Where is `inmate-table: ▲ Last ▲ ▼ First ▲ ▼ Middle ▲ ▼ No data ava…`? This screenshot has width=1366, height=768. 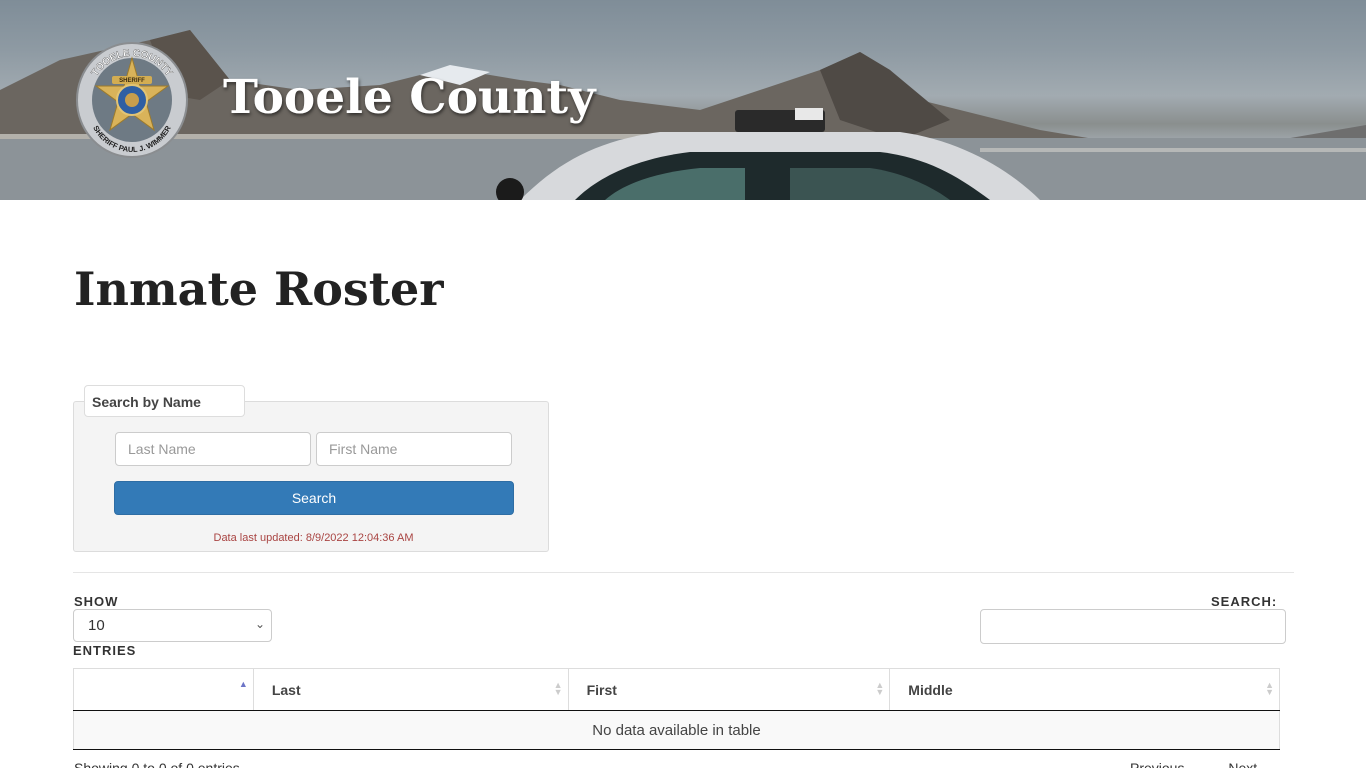
inmate-table: ▲ Last ▲ ▼ First ▲ ▼ Middle ▲ ▼ No data ava… is located at coordinates (676, 709).